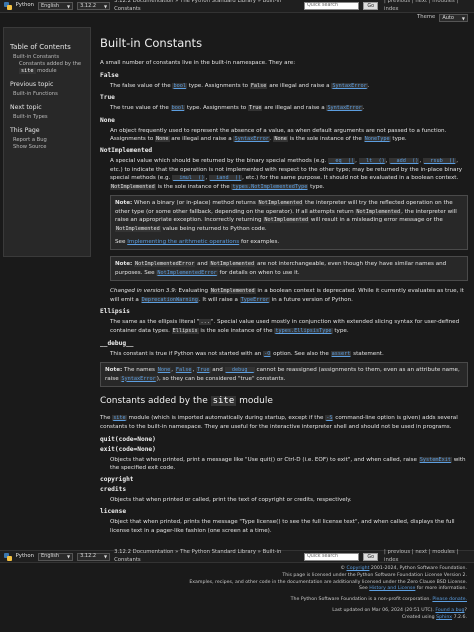 The height and width of the screenshot is (632, 474). What do you see at coordinates (40, 47) in the screenshot?
I see `toc-title: Table of Contents` at bounding box center [40, 47].